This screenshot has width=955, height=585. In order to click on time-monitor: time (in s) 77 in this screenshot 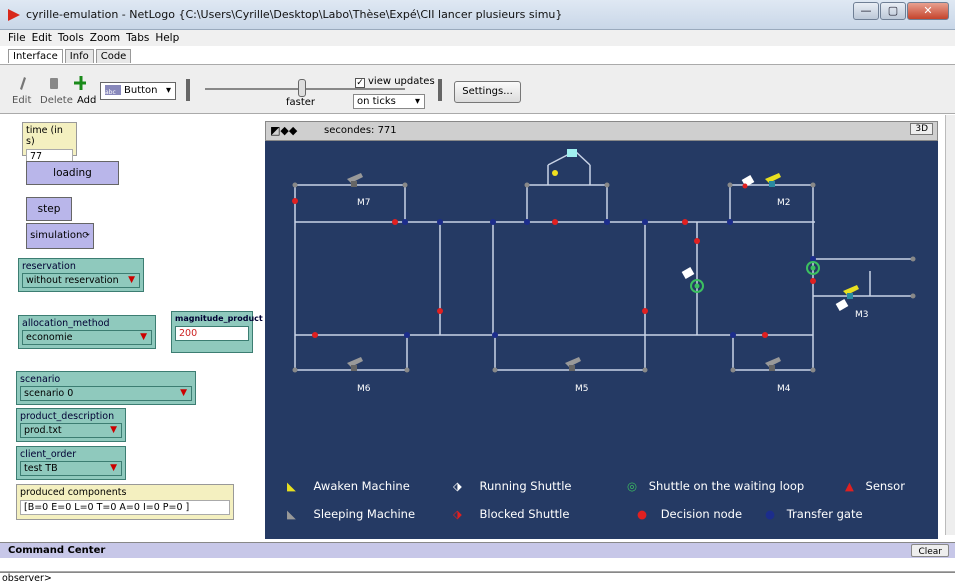, I will do `click(49, 143)`.